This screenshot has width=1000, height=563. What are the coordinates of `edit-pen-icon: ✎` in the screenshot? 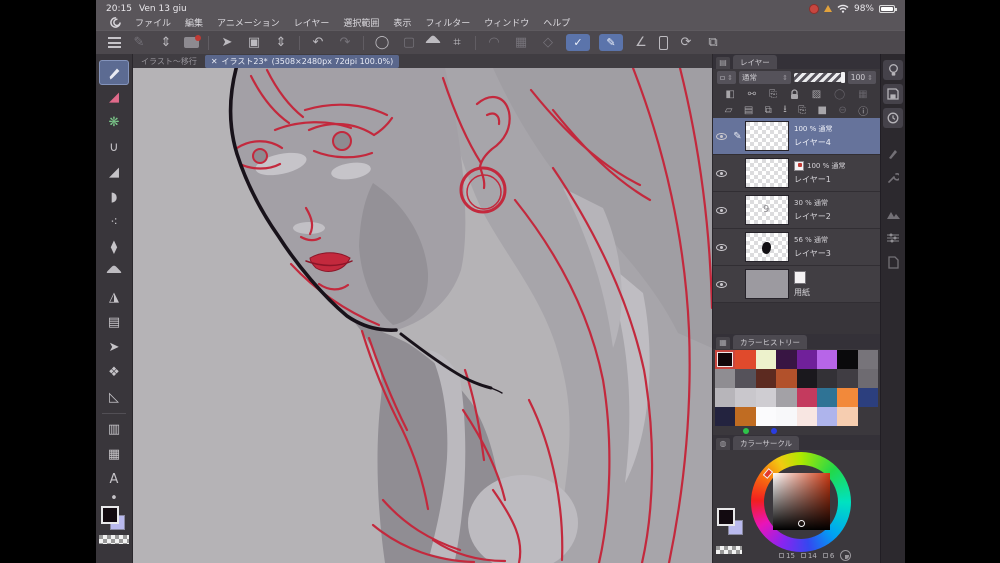 It's located at (139, 42).